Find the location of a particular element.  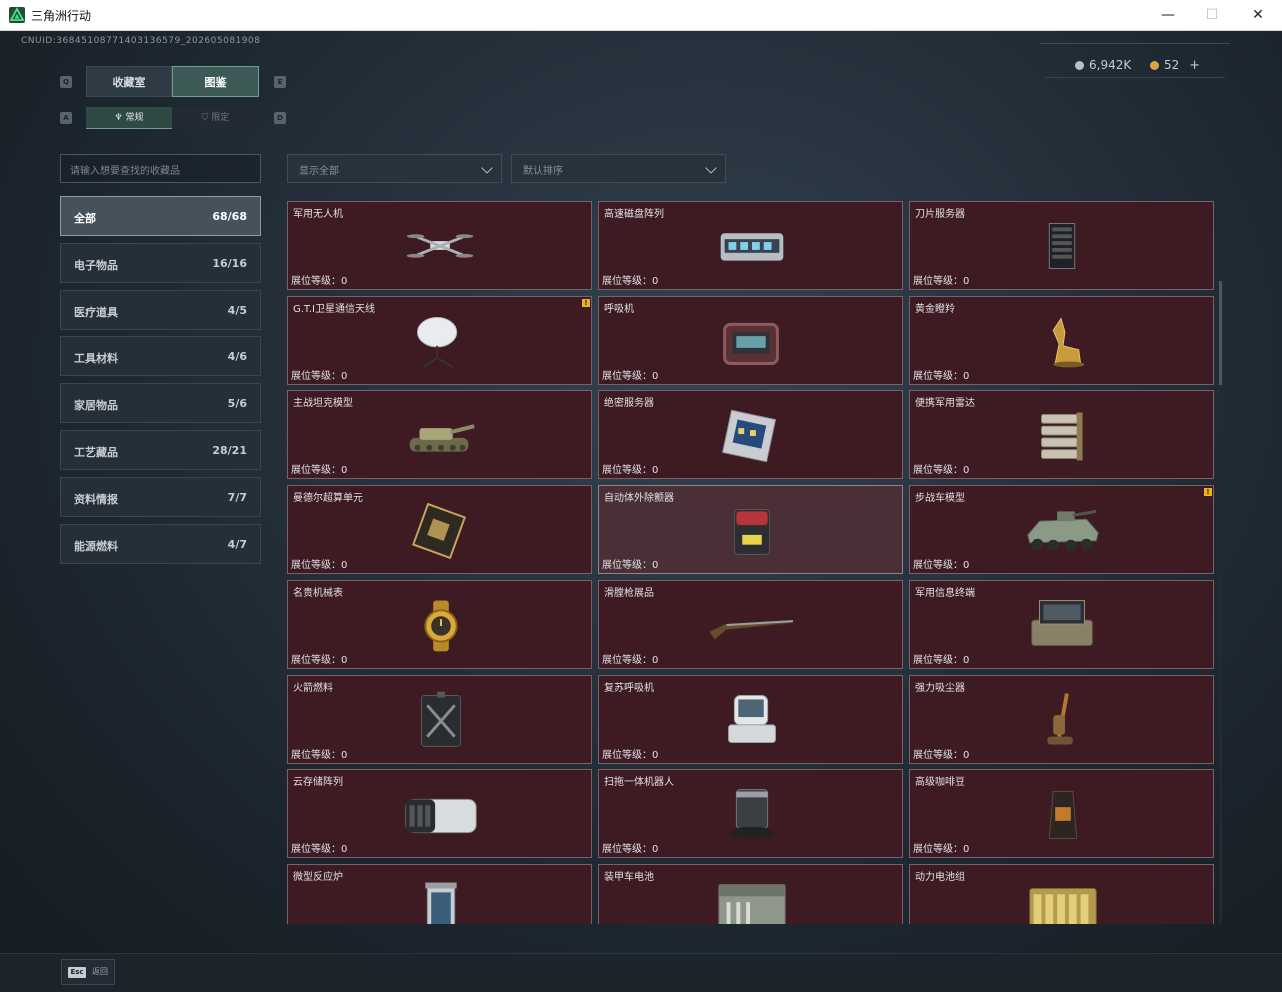

collection-item-card: 黄金瞪羚 展位等级：0 is located at coordinates (1061, 340).